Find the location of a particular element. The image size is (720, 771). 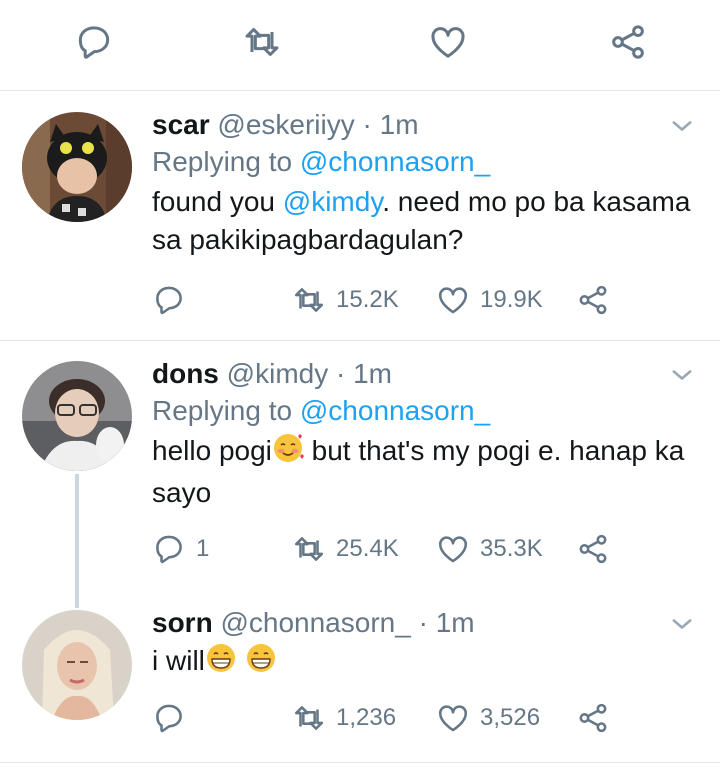

reply-button: 1 is located at coordinates (180, 549).